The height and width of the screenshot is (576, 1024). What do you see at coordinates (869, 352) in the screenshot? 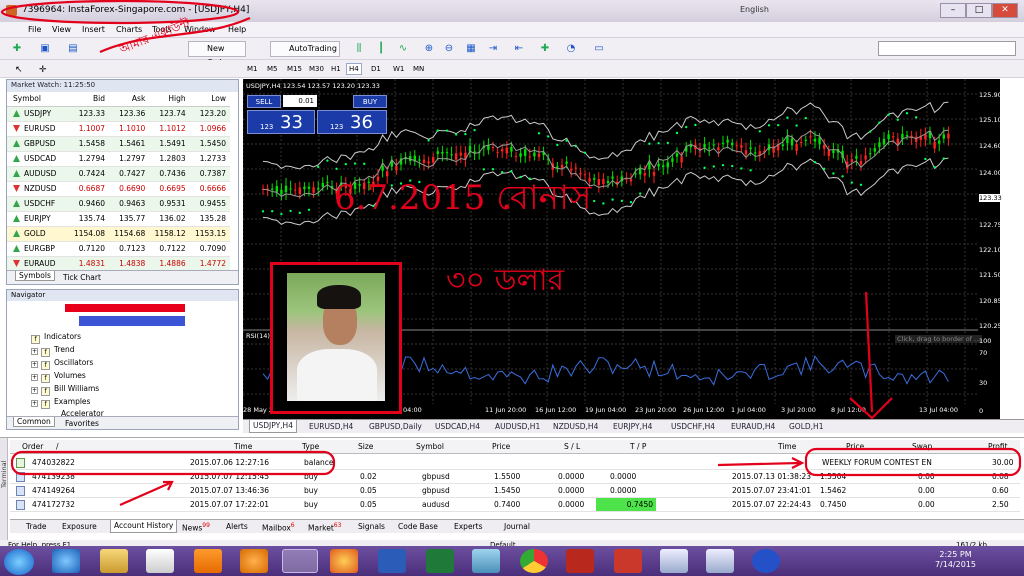
I see `arrow-down` at bounding box center [869, 352].